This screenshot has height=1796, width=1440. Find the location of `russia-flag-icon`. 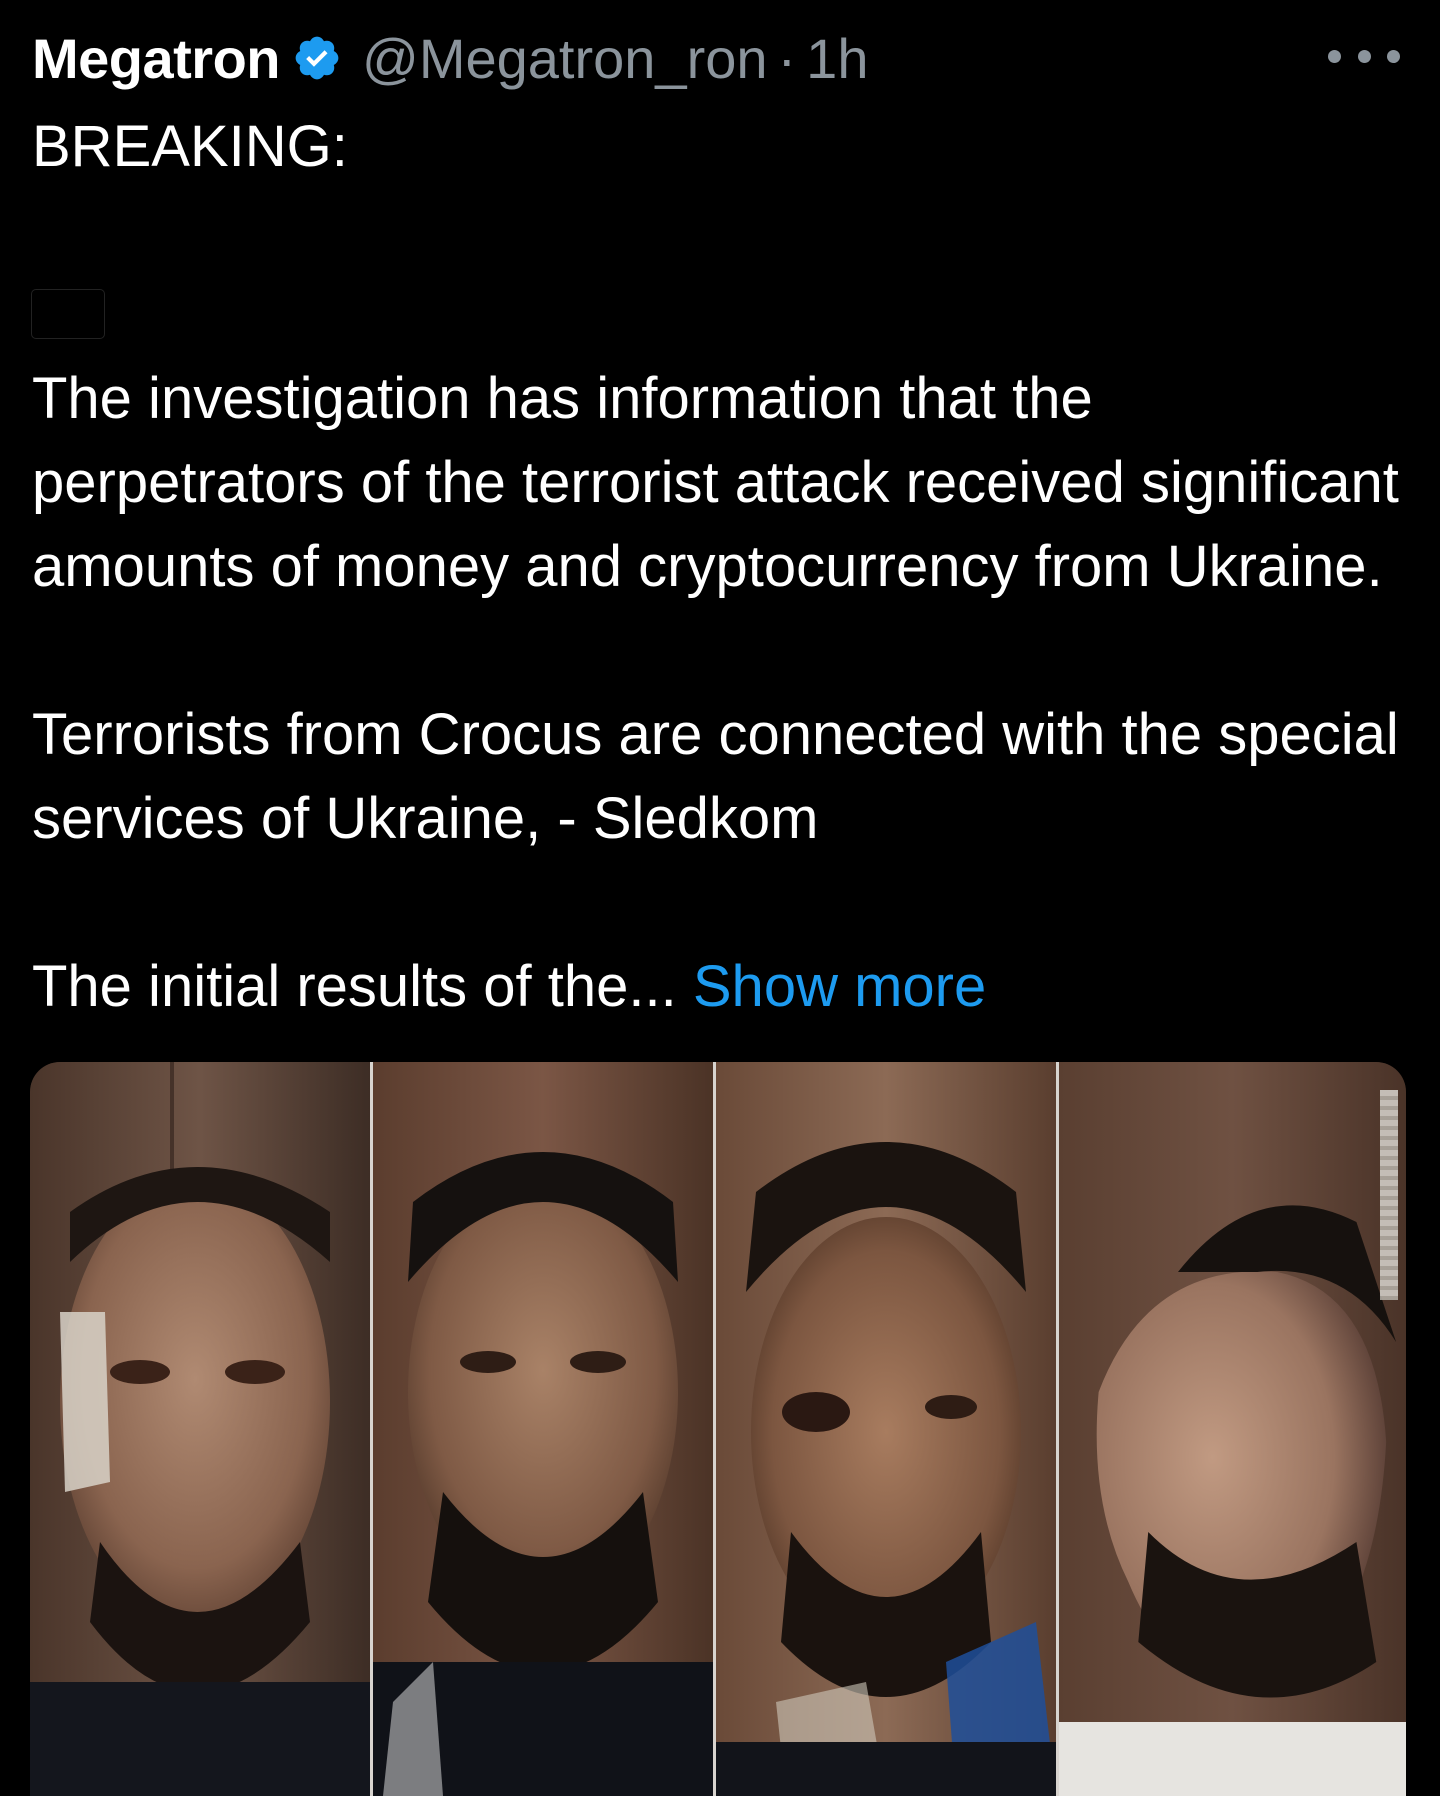

russia-flag-icon is located at coordinates (68, 314).